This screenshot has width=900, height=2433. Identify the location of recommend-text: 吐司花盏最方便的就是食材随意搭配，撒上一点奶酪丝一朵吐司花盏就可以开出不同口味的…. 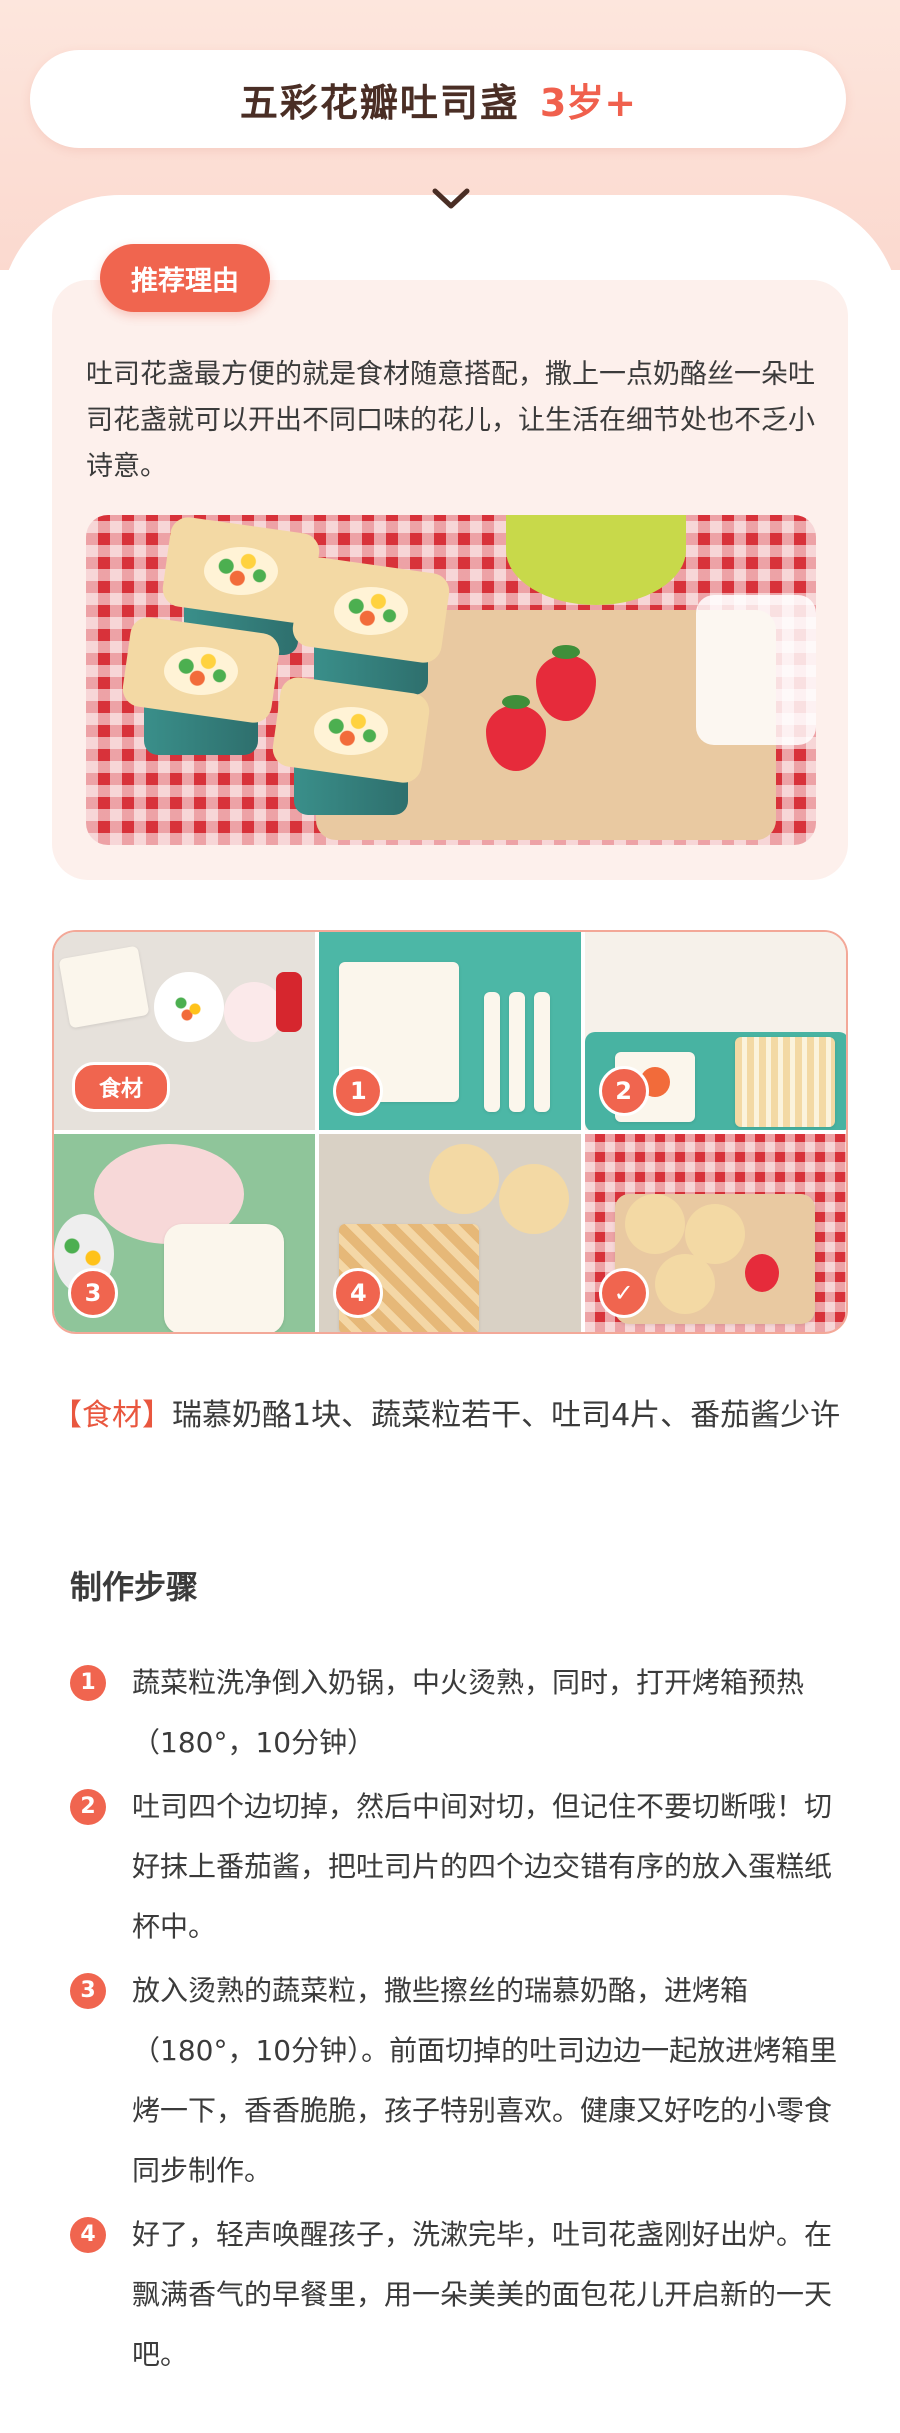
(450, 420).